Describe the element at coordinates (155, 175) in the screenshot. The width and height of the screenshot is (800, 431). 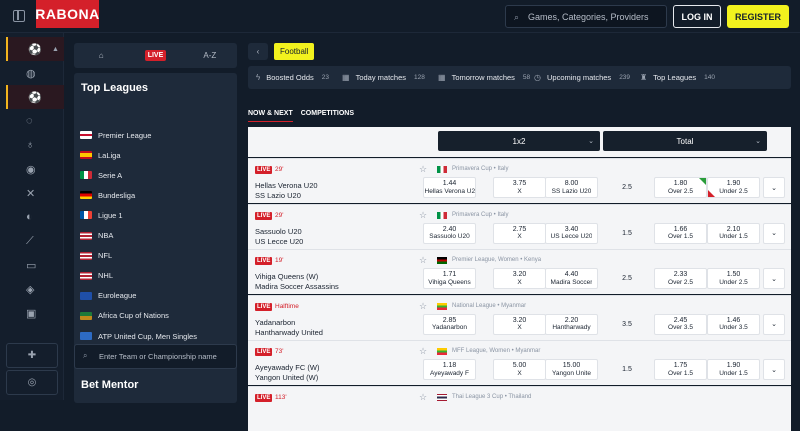
I see `league-item: Serie A` at that location.